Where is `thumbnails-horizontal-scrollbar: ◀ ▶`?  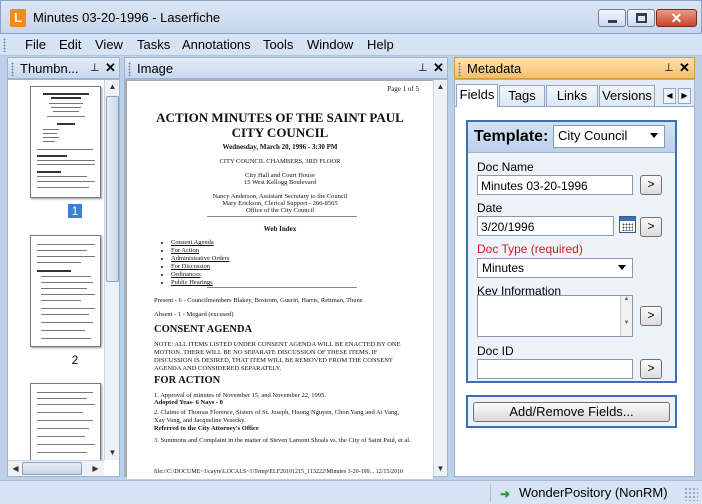 thumbnails-horizontal-scrollbar: ◀ ▶ is located at coordinates (56, 468).